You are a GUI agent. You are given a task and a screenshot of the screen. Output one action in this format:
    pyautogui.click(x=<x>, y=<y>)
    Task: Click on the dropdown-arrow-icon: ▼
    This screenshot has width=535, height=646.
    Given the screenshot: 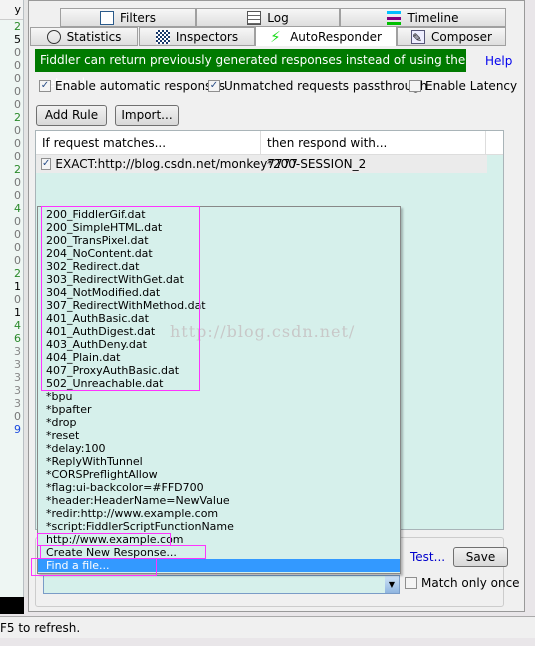 What is the action you would take?
    pyautogui.click(x=392, y=584)
    